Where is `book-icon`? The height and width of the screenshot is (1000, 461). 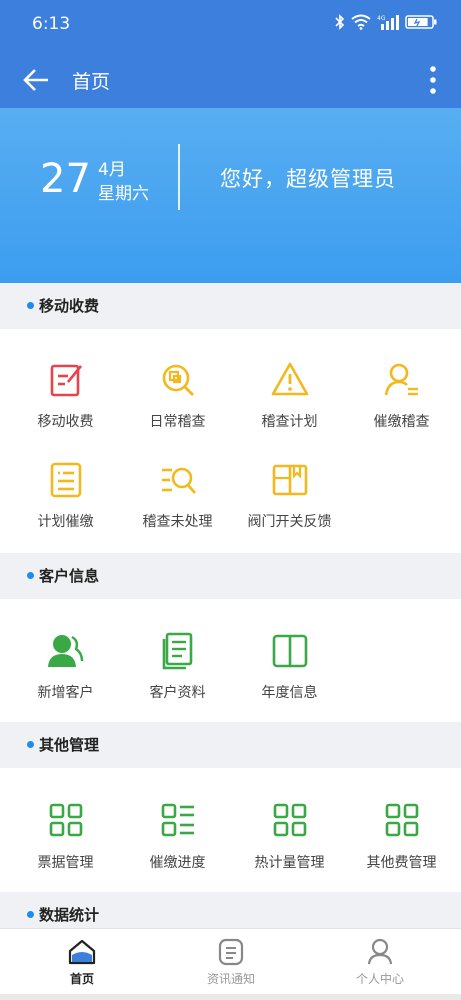 book-icon is located at coordinates (289, 480).